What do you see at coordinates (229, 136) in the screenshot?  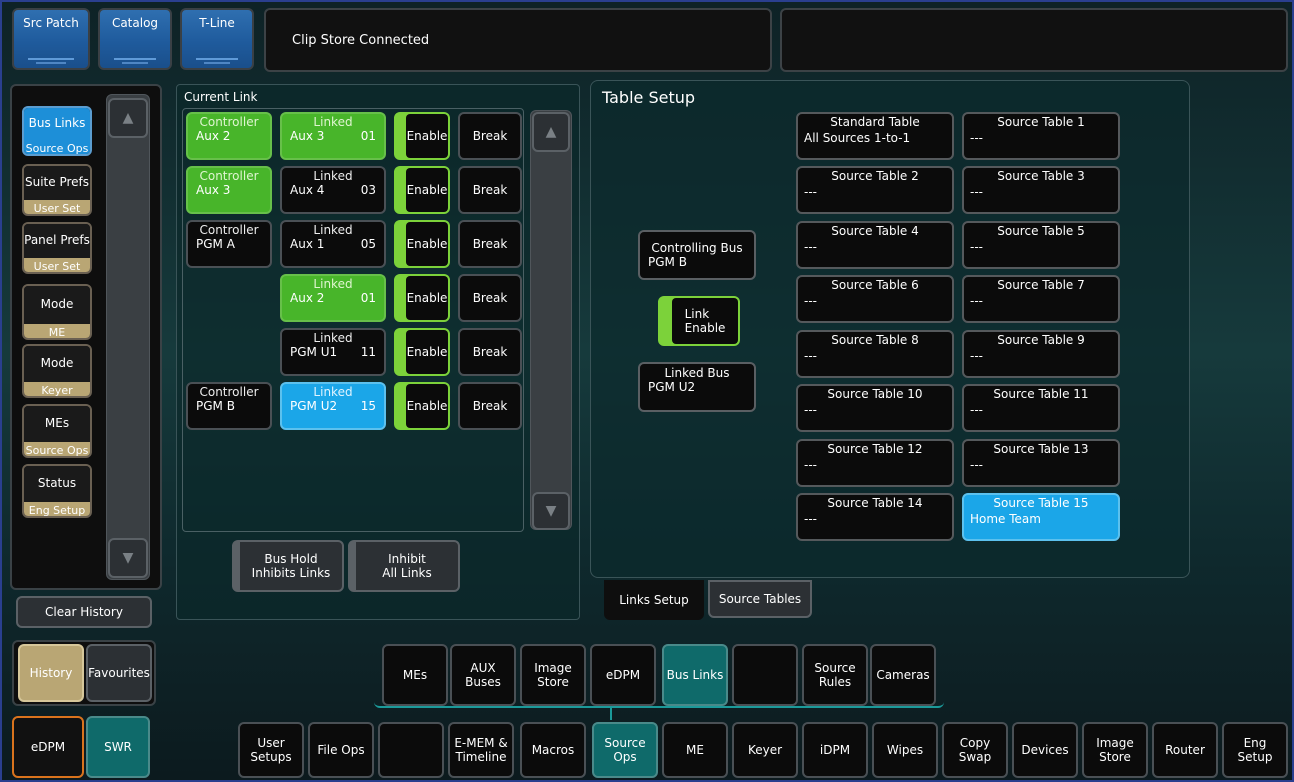 I see `controller-button: Controller Aux 2` at bounding box center [229, 136].